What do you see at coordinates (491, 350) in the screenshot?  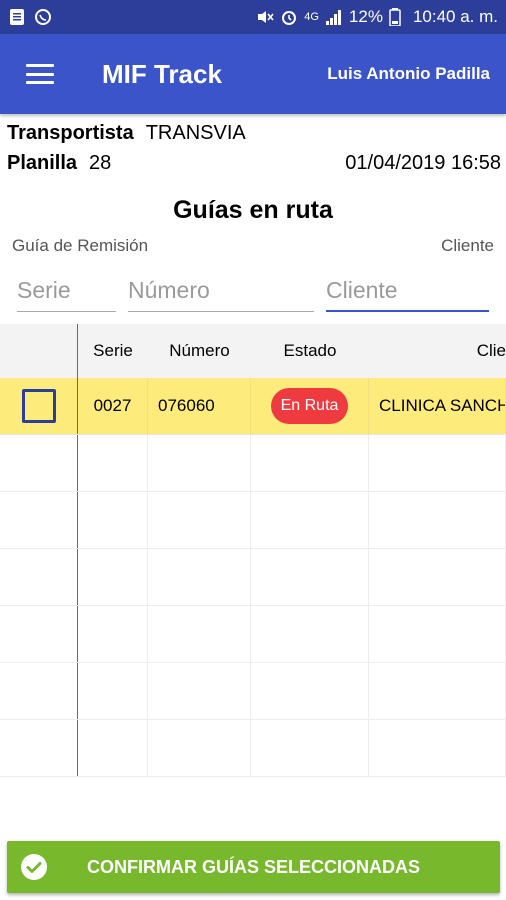 I see `header-cliente: Clie` at bounding box center [491, 350].